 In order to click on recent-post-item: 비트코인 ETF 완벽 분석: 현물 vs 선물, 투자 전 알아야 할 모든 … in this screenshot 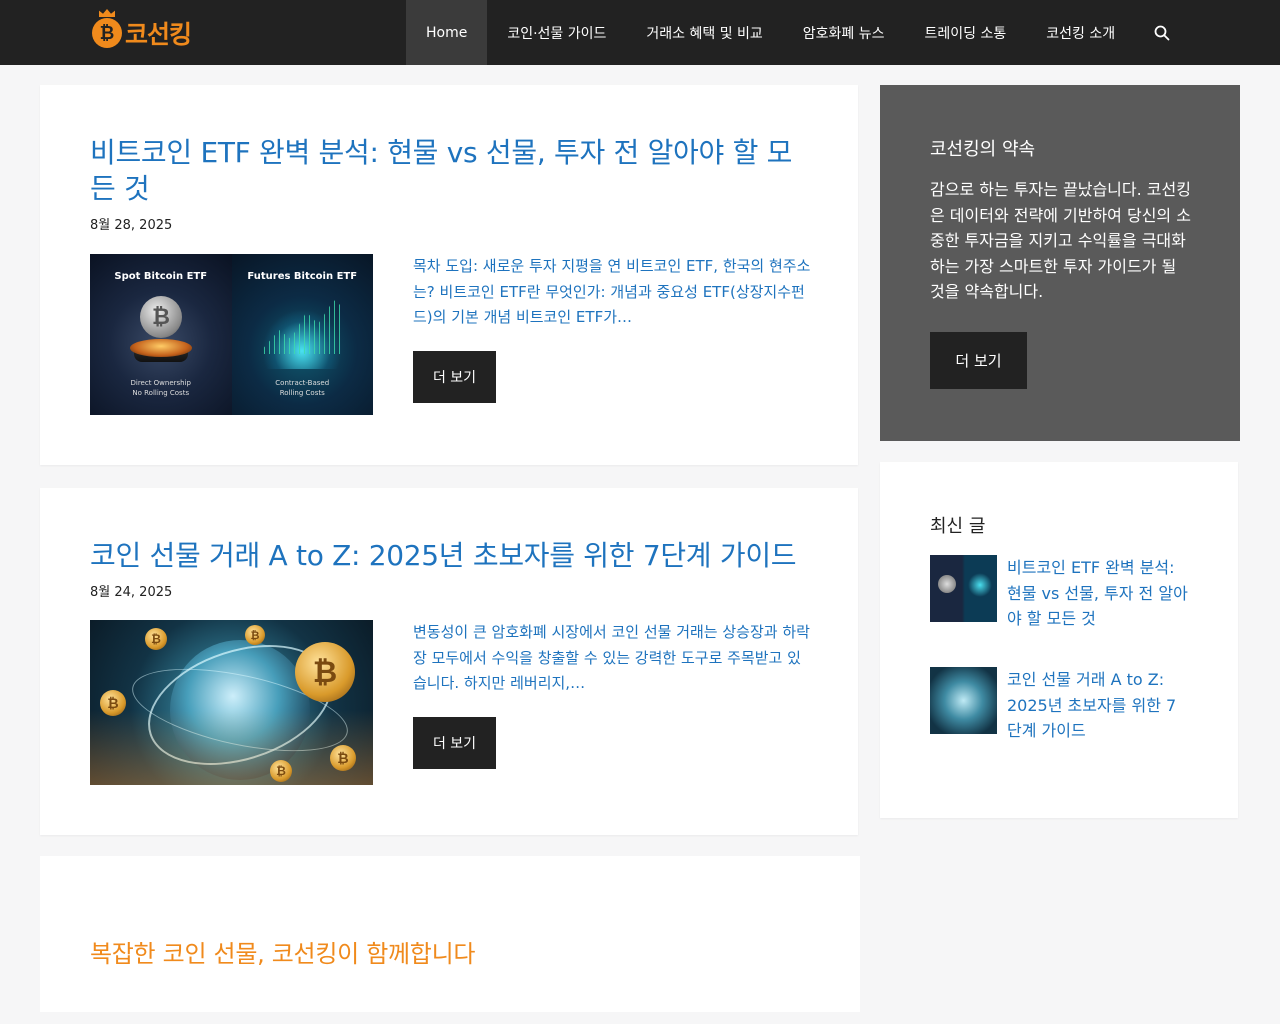, I will do `click(1060, 593)`.